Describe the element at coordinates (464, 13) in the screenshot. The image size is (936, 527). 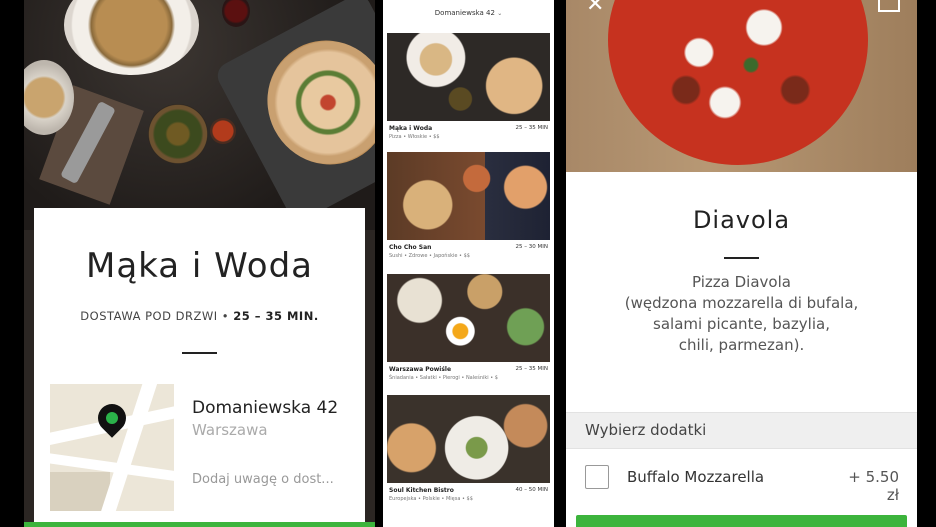
I see `location-header: Domaniewska 42` at that location.